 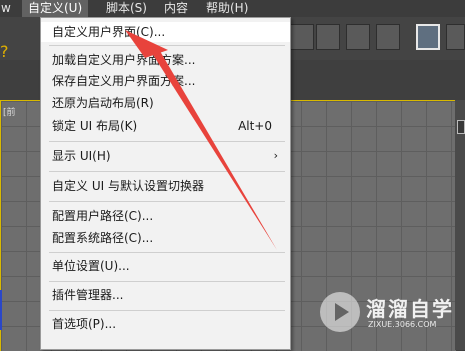 I want to click on menu-item-help: 帮助(H), so click(x=227, y=8).